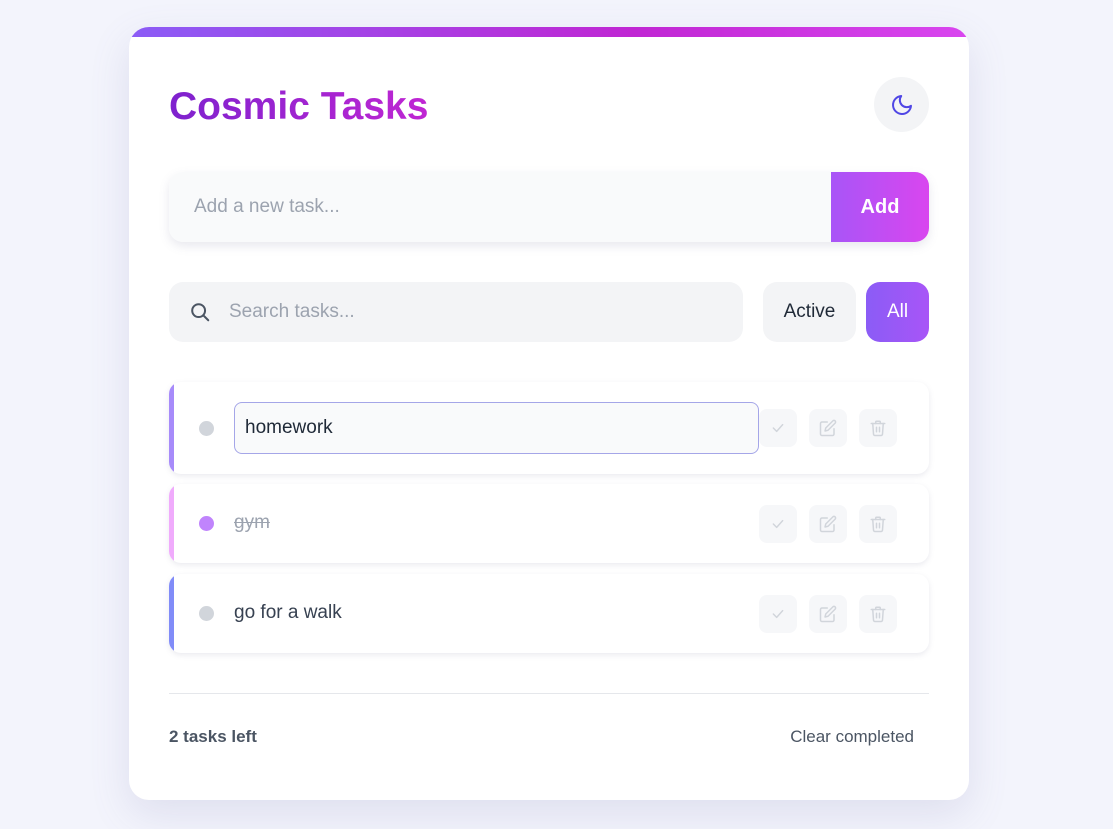 This screenshot has width=1113, height=829. Describe the element at coordinates (500, 207) in the screenshot. I see `add-task-input` at that location.